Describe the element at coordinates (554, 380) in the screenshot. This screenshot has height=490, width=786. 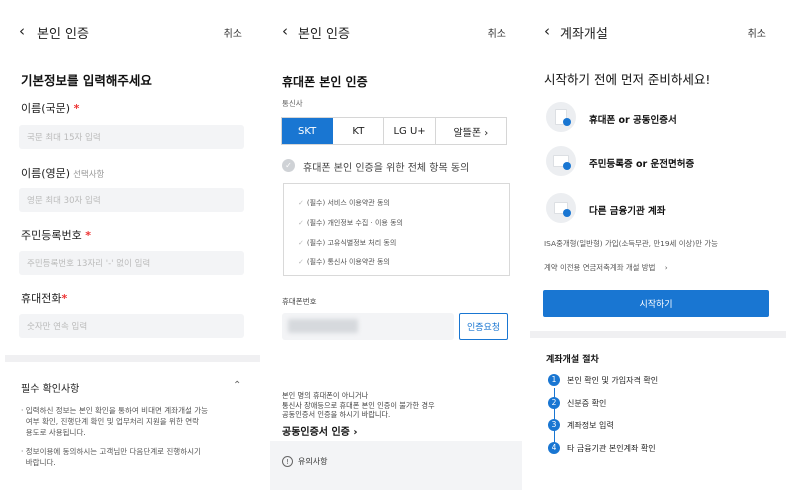
I see `step-number: 1` at that location.